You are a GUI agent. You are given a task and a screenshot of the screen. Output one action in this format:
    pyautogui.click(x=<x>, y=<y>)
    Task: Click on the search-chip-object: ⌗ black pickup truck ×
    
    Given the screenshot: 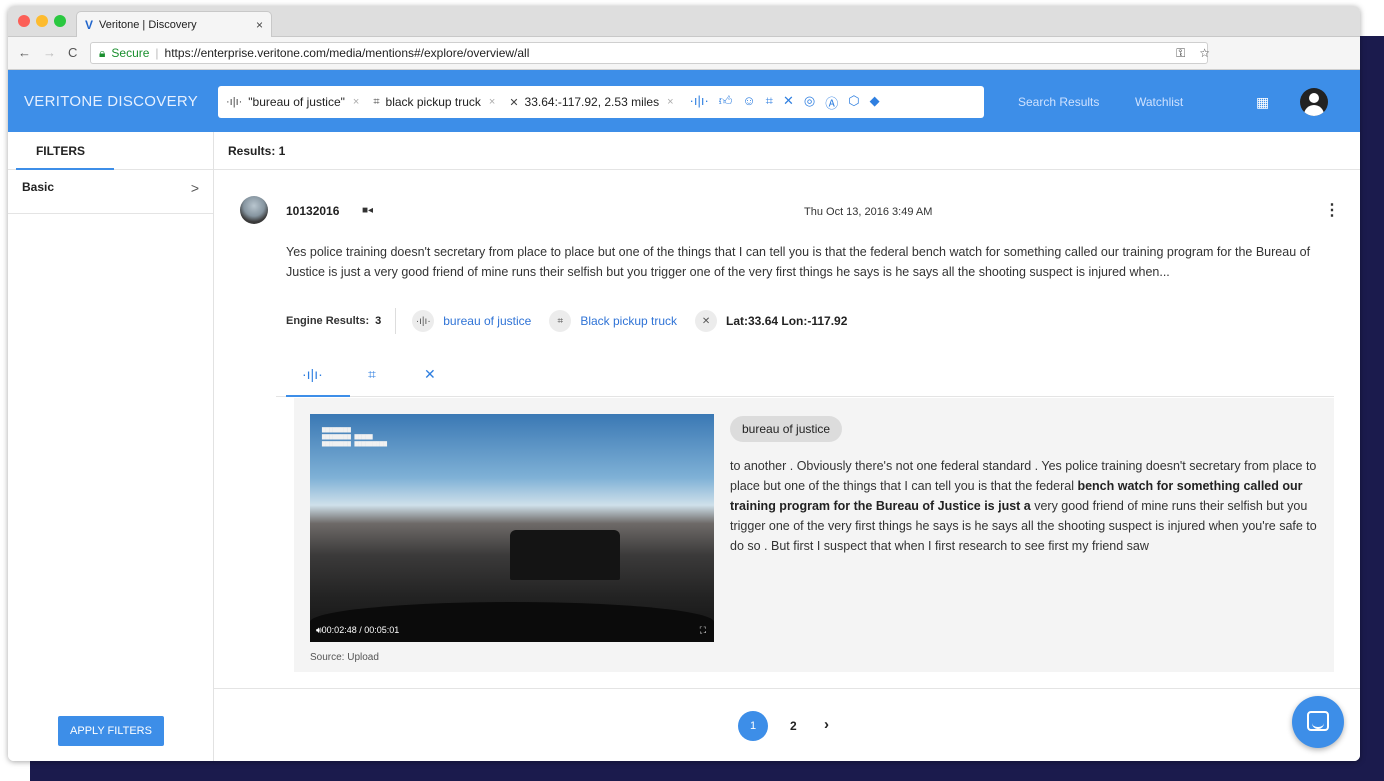 What is the action you would take?
    pyautogui.click(x=434, y=102)
    